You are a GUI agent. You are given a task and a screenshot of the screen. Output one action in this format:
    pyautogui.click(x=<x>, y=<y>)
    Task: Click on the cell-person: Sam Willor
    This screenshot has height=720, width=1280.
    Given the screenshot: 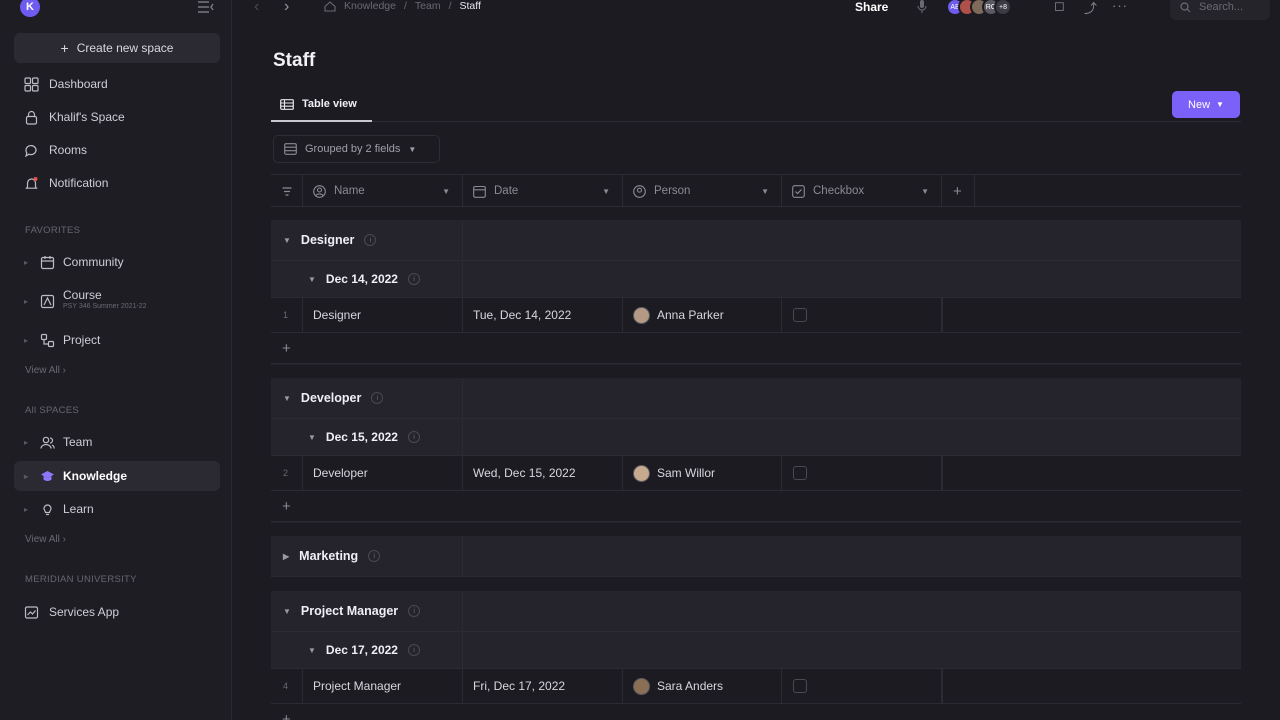 What is the action you would take?
    pyautogui.click(x=702, y=473)
    